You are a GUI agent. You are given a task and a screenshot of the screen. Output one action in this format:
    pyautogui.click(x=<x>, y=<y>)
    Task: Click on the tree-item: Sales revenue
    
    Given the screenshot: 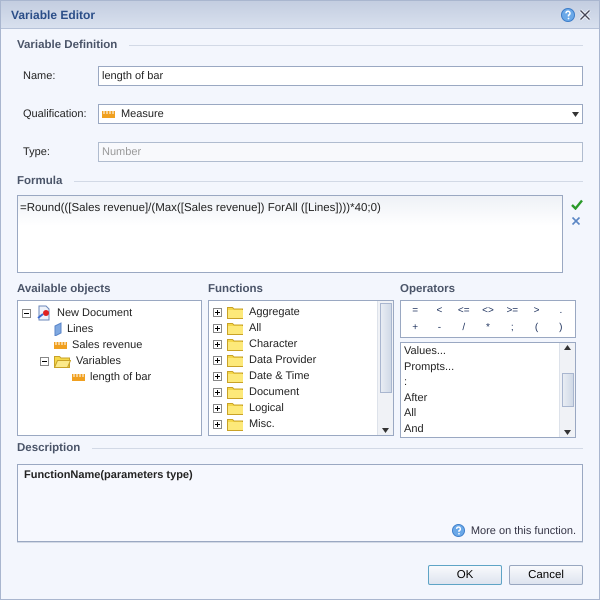 What is the action you would take?
    pyautogui.click(x=107, y=345)
    